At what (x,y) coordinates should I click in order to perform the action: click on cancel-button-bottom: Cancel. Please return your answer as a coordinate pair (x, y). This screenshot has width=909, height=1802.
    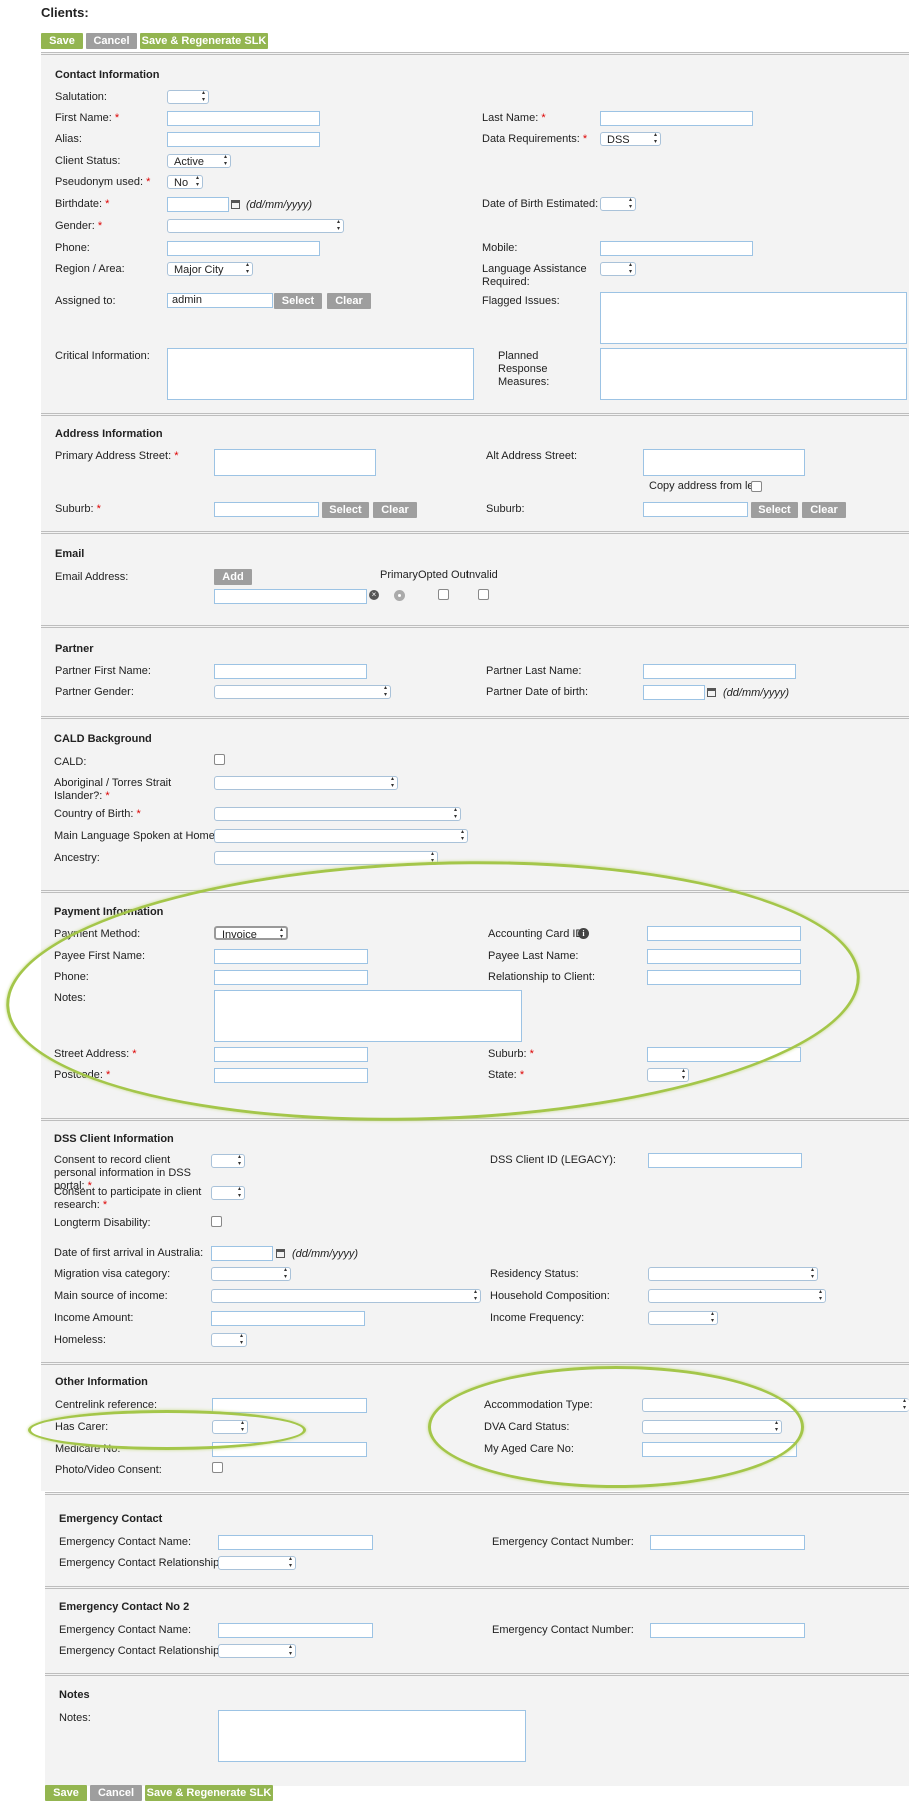
    Looking at the image, I should click on (116, 1793).